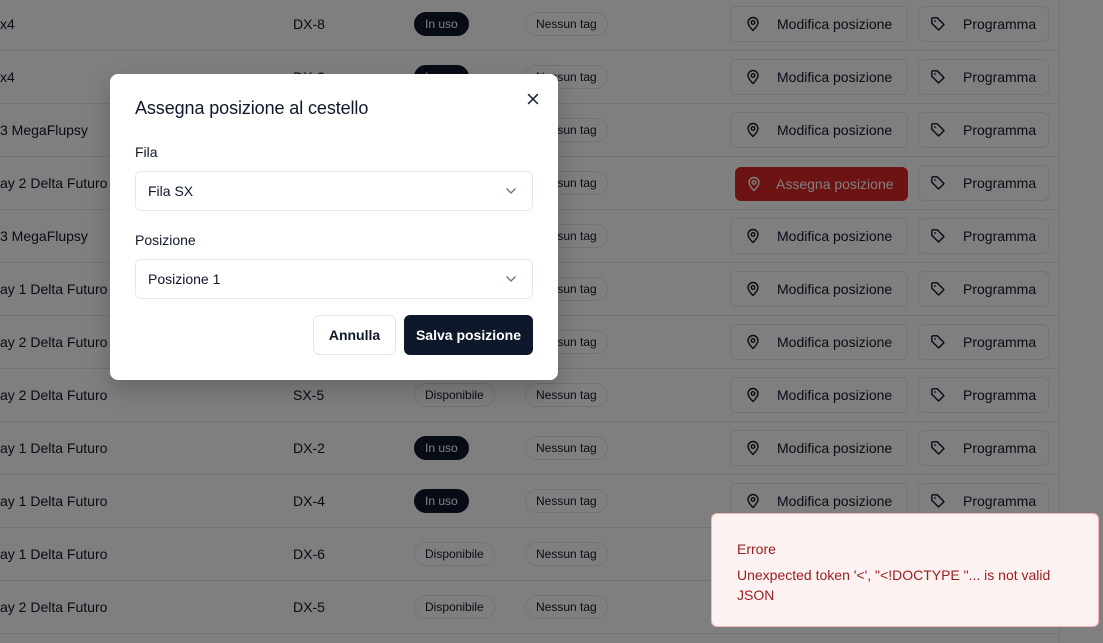 This screenshot has width=1103, height=643. Describe the element at coordinates (184, 279) in the screenshot. I see `position-select-value: Posizione 1` at that location.